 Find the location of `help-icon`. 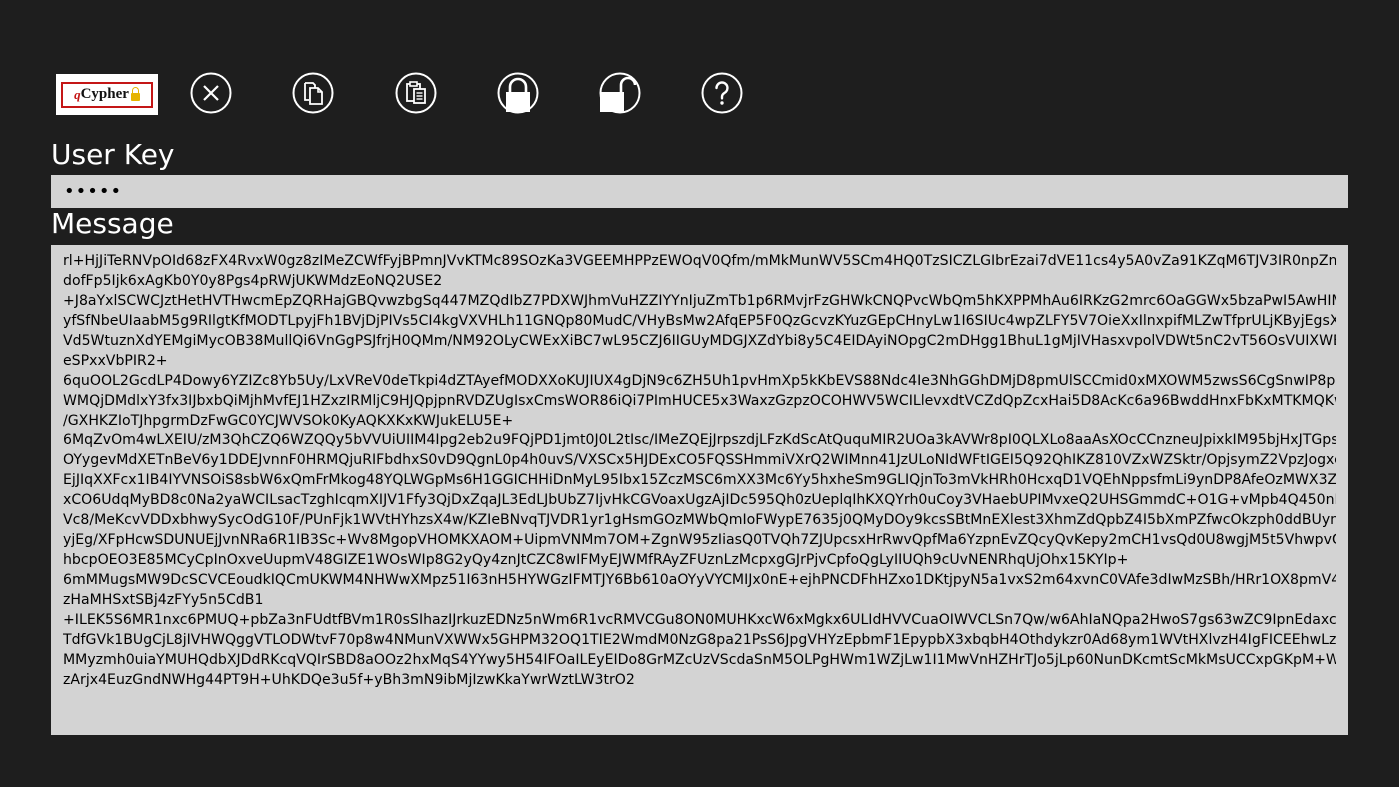

help-icon is located at coordinates (722, 93).